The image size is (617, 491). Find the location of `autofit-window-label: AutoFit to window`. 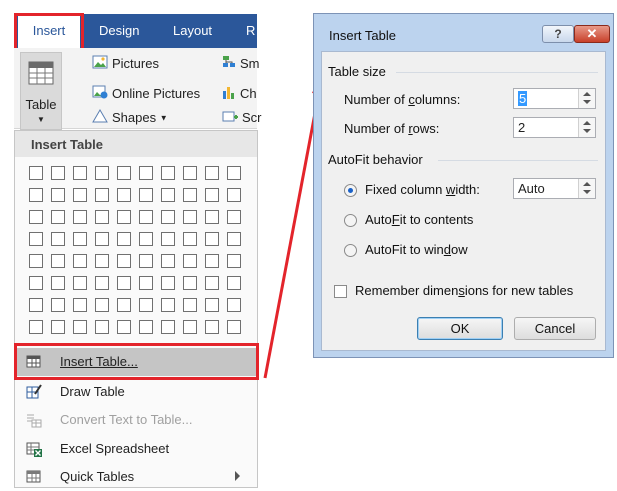

autofit-window-label: AutoFit to window is located at coordinates (416, 249).